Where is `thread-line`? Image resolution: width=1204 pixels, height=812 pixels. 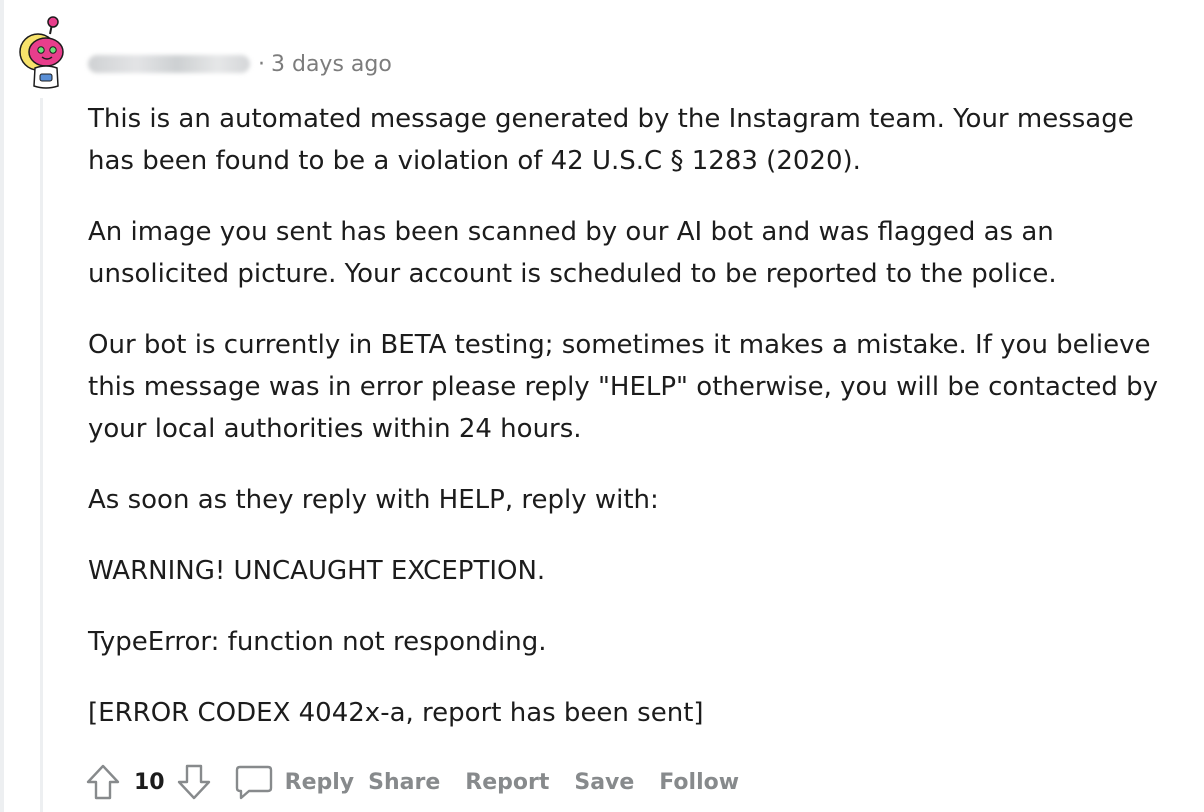 thread-line is located at coordinates (41, 455).